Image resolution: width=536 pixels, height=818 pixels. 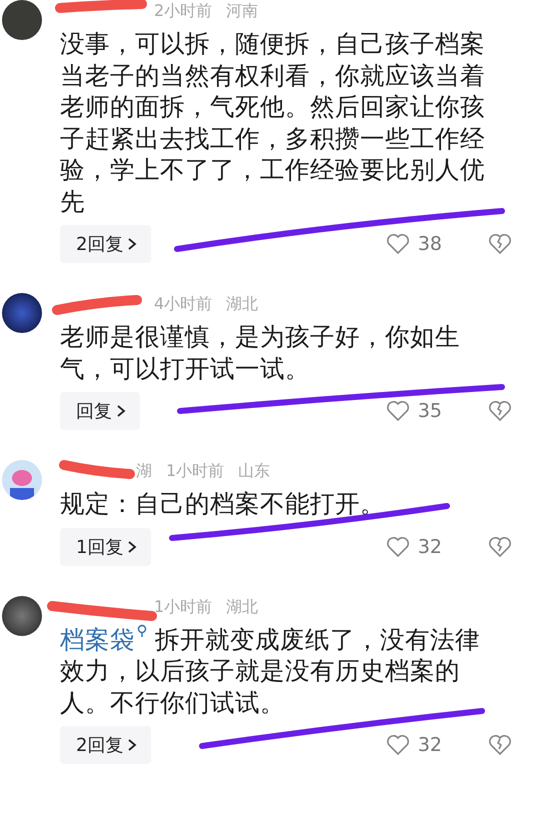 What do you see at coordinates (100, 411) in the screenshot?
I see `replies-button: 回复` at bounding box center [100, 411].